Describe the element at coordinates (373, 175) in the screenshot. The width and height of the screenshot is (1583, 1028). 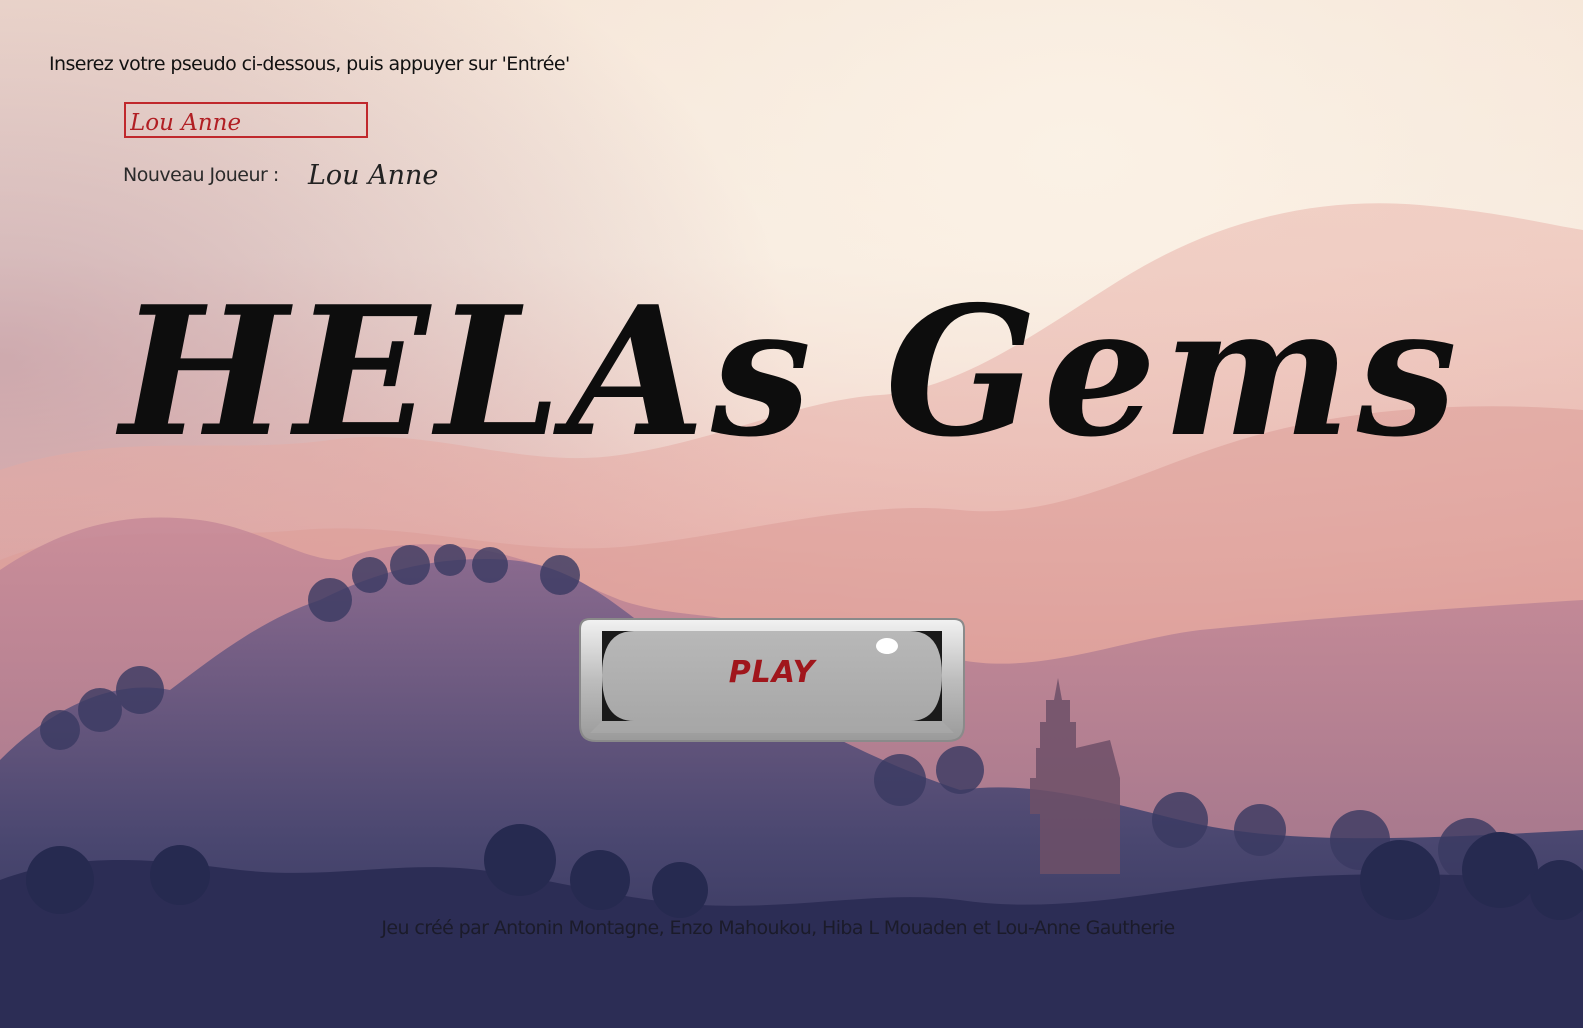
I see `new-player-name: Lou Anne` at that location.